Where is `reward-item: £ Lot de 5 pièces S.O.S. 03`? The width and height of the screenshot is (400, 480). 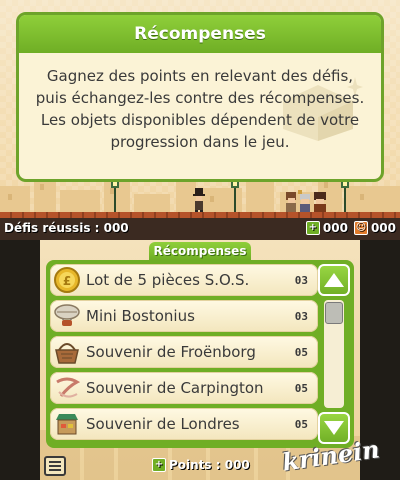
reward-item: £ Lot de 5 pièces S.O.S. 03 is located at coordinates (184, 280).